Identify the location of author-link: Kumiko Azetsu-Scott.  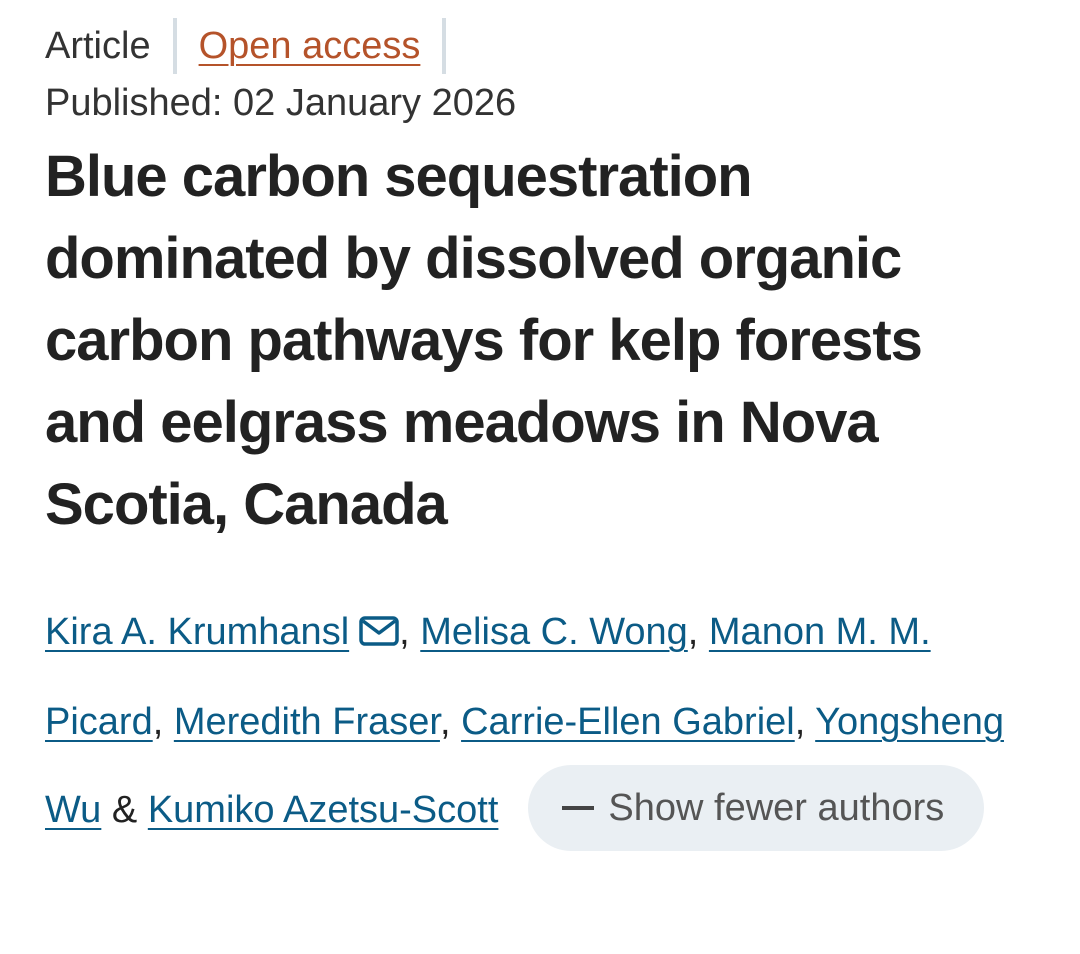
(323, 810).